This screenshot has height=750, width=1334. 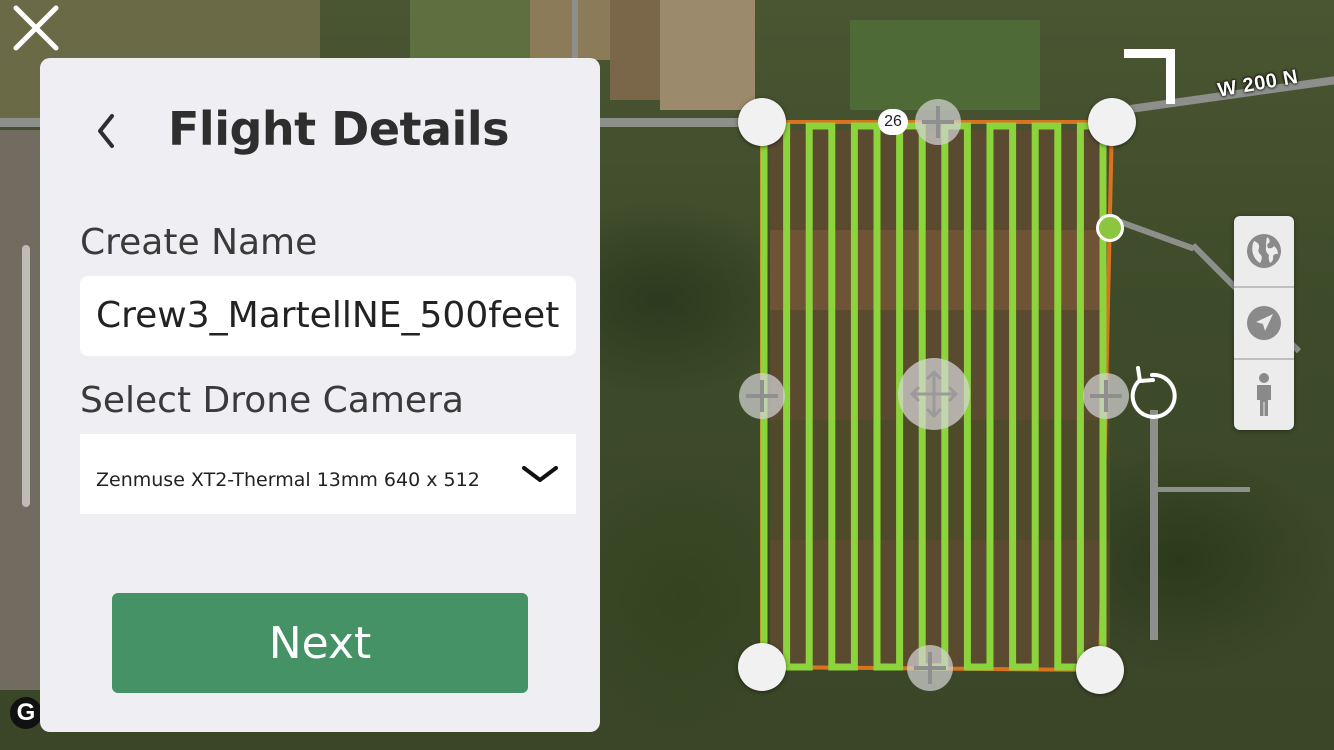 I want to click on midpoint-add-handle-bottom, so click(x=930, y=668).